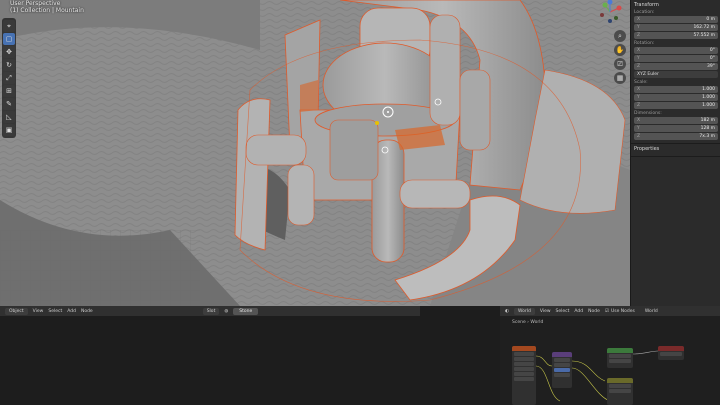 Image resolution: width=720 pixels, height=405 pixels. I want to click on mode-select: Object, so click(16, 311).